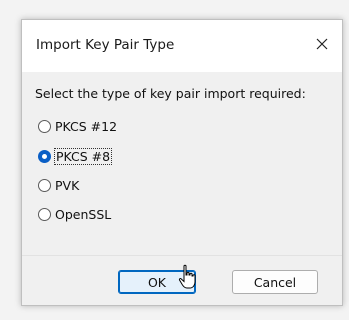 The width and height of the screenshot is (349, 320). Describe the element at coordinates (67, 185) in the screenshot. I see `radio-label: PVK` at that location.